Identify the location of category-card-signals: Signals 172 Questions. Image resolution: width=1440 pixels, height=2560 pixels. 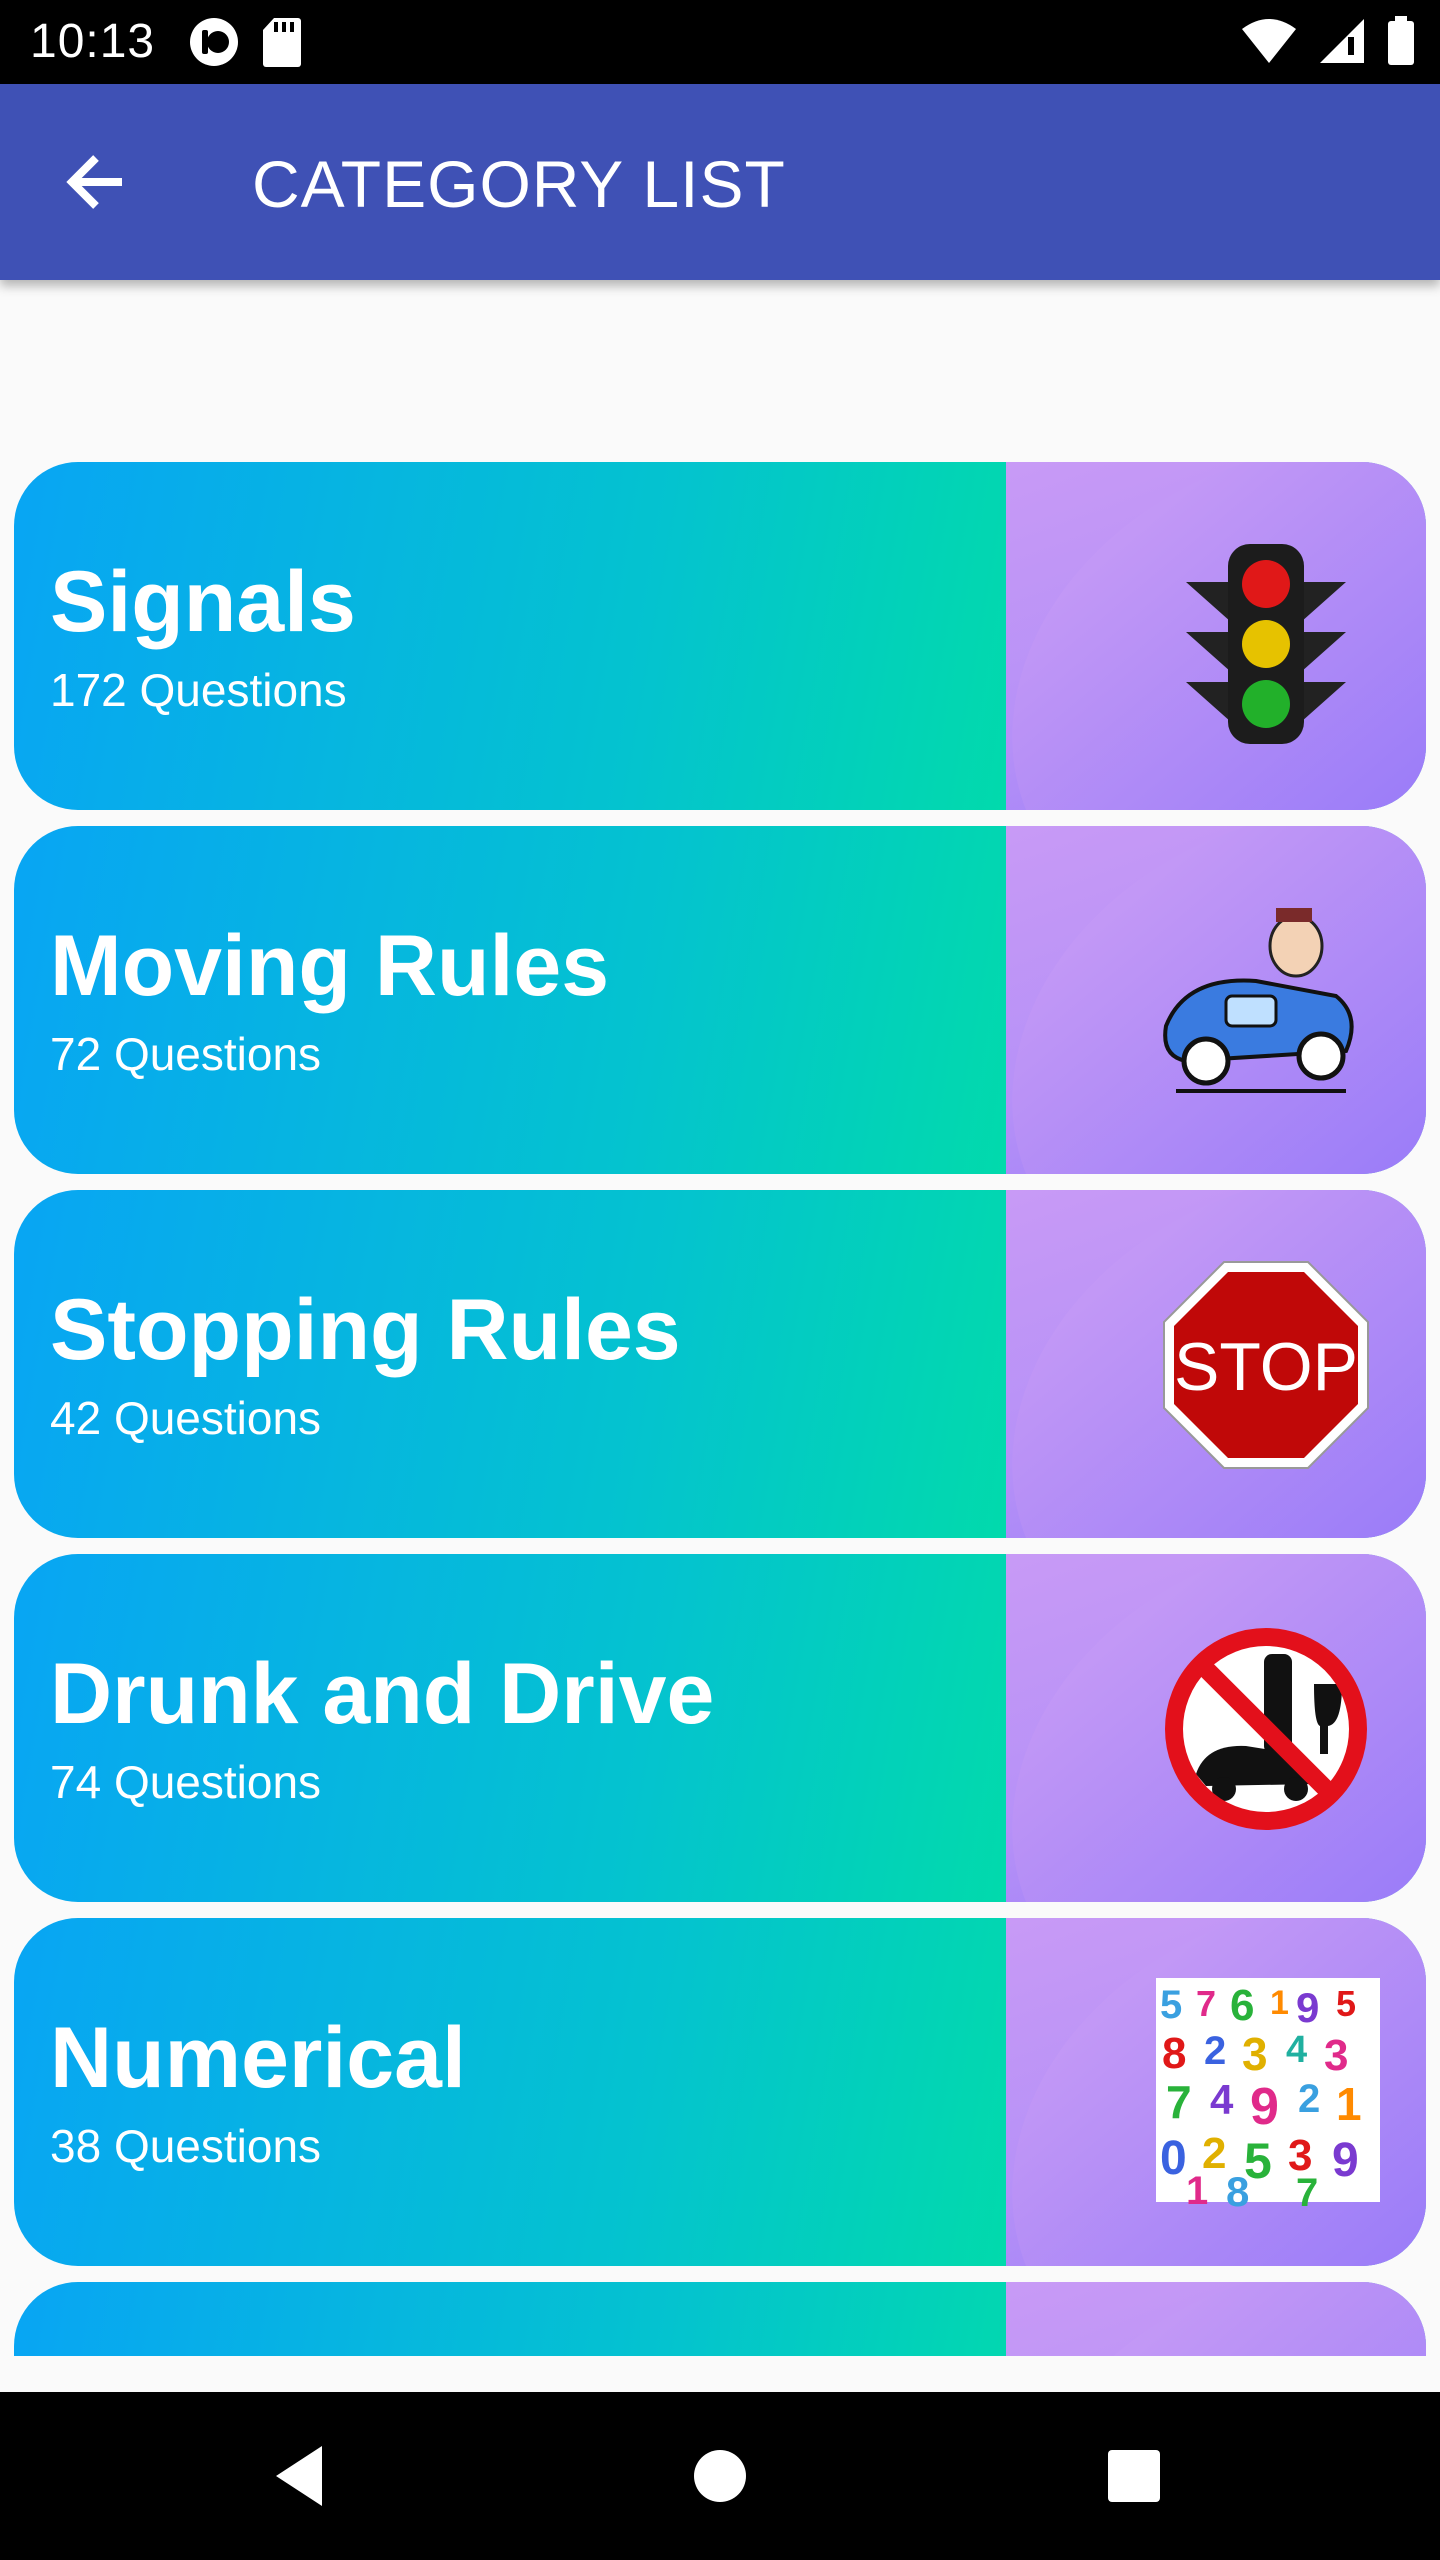
(720, 636).